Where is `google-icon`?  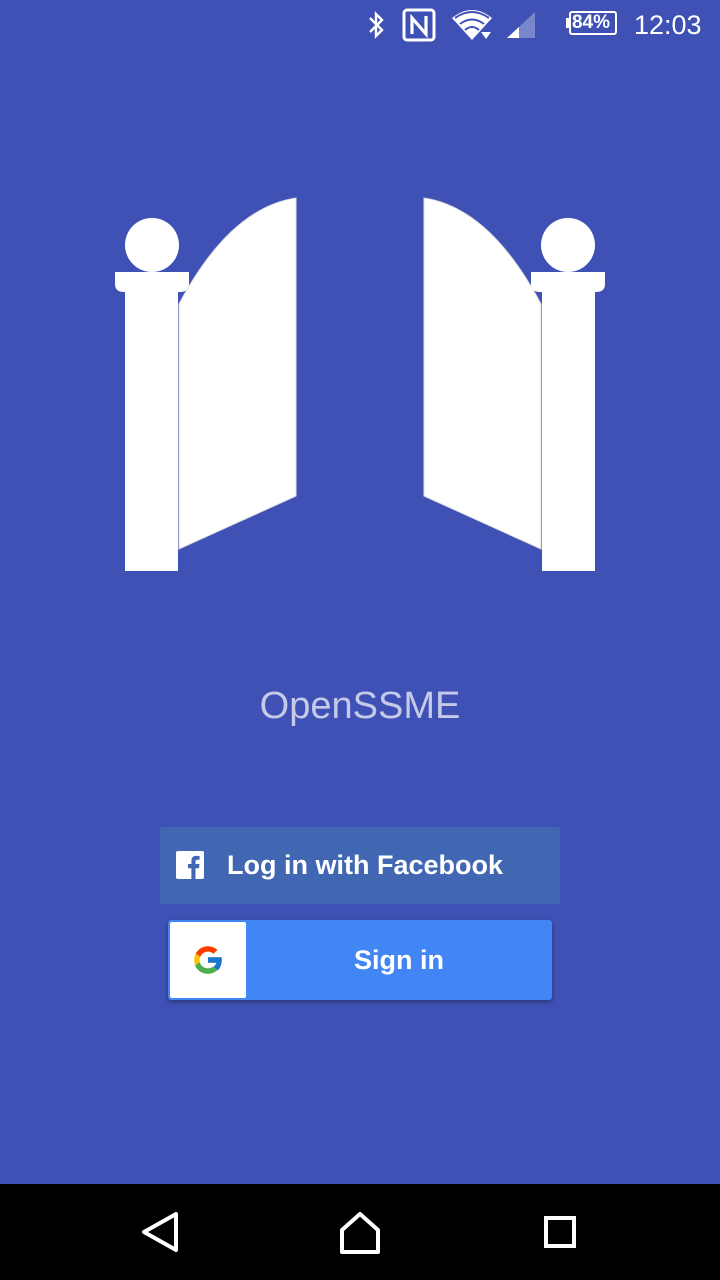
google-icon is located at coordinates (208, 960).